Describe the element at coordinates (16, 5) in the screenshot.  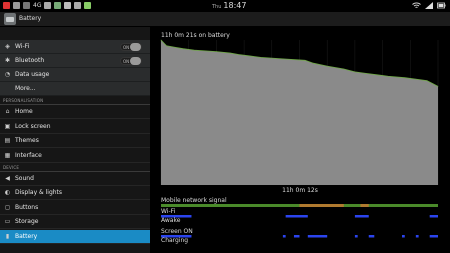
I see `photo-icon` at that location.